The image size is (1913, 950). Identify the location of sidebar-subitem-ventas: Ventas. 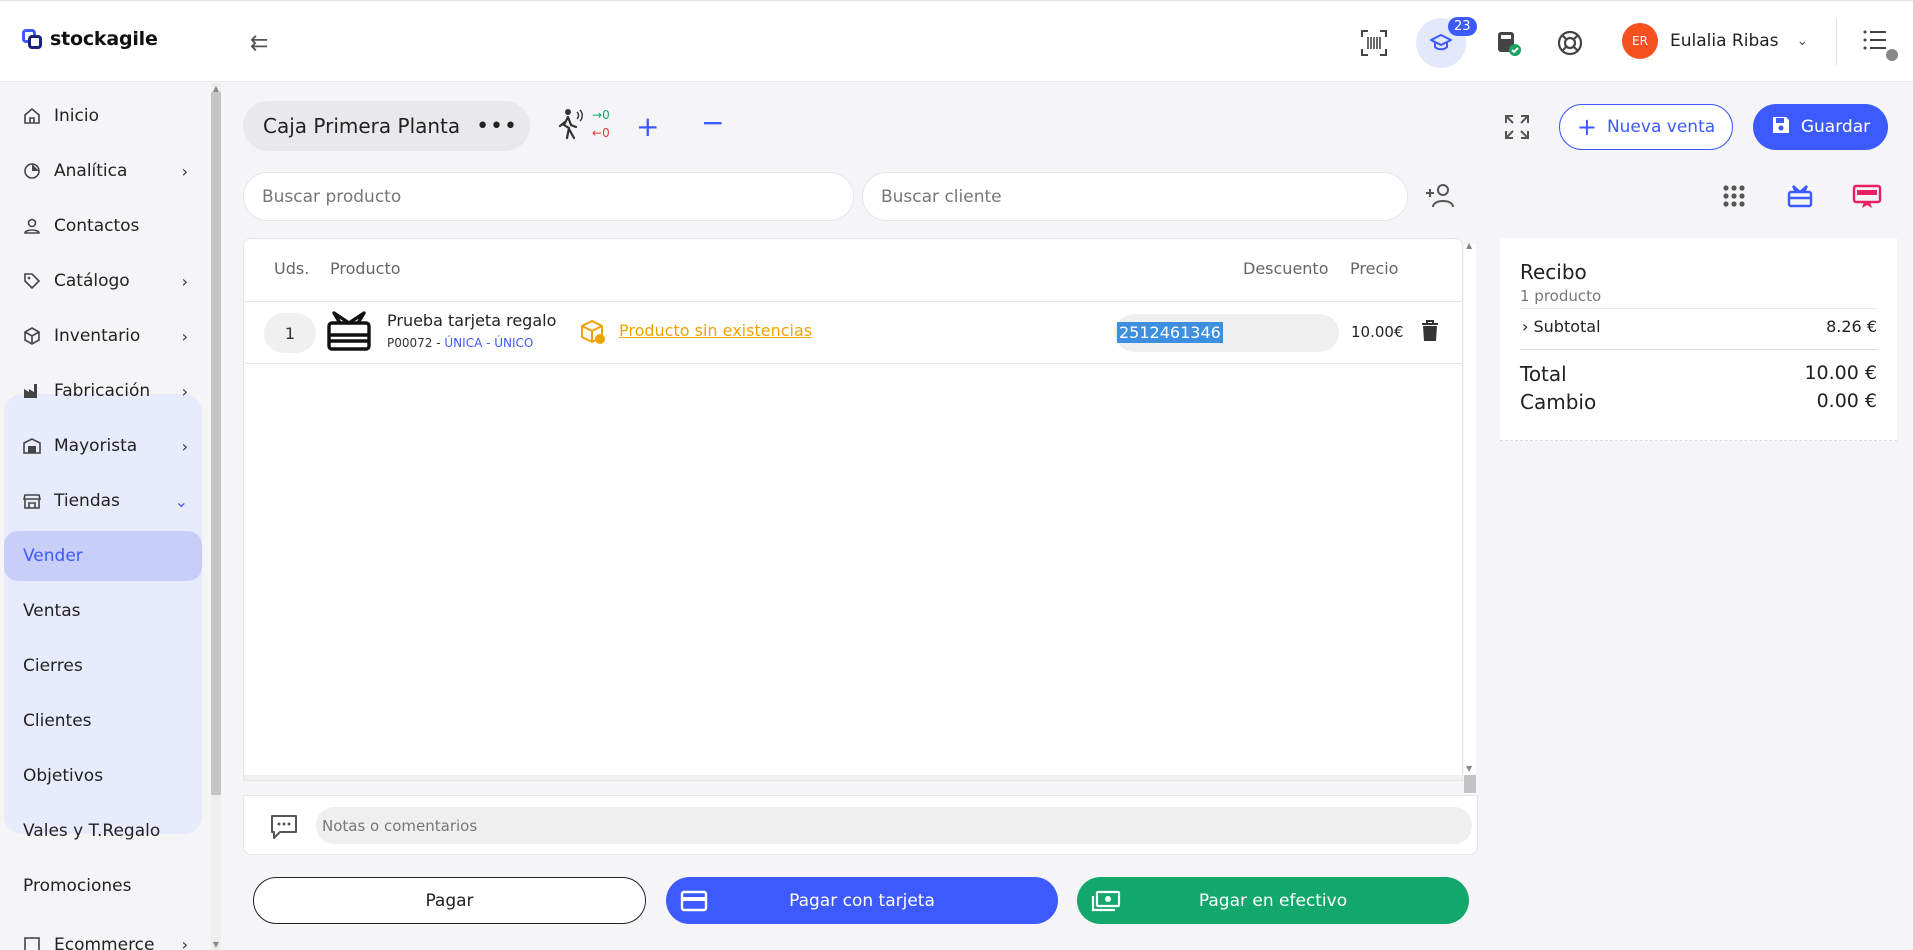
(108, 611).